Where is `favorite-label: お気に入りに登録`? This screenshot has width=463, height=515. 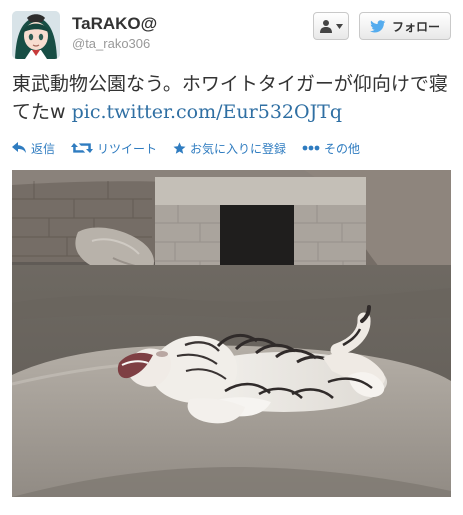 favorite-label: お気に入りに登録 is located at coordinates (238, 148).